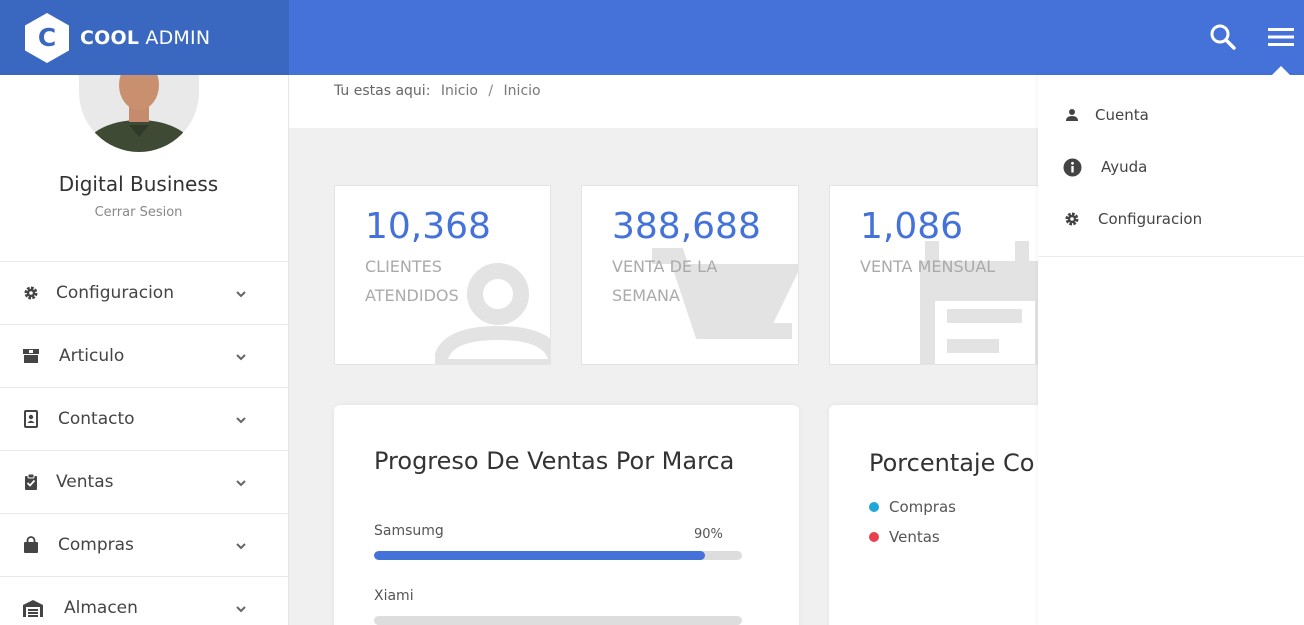 Image resolution: width=1304 pixels, height=625 pixels. Describe the element at coordinates (708, 534) in the screenshot. I see `progress-percent: 90%` at that location.